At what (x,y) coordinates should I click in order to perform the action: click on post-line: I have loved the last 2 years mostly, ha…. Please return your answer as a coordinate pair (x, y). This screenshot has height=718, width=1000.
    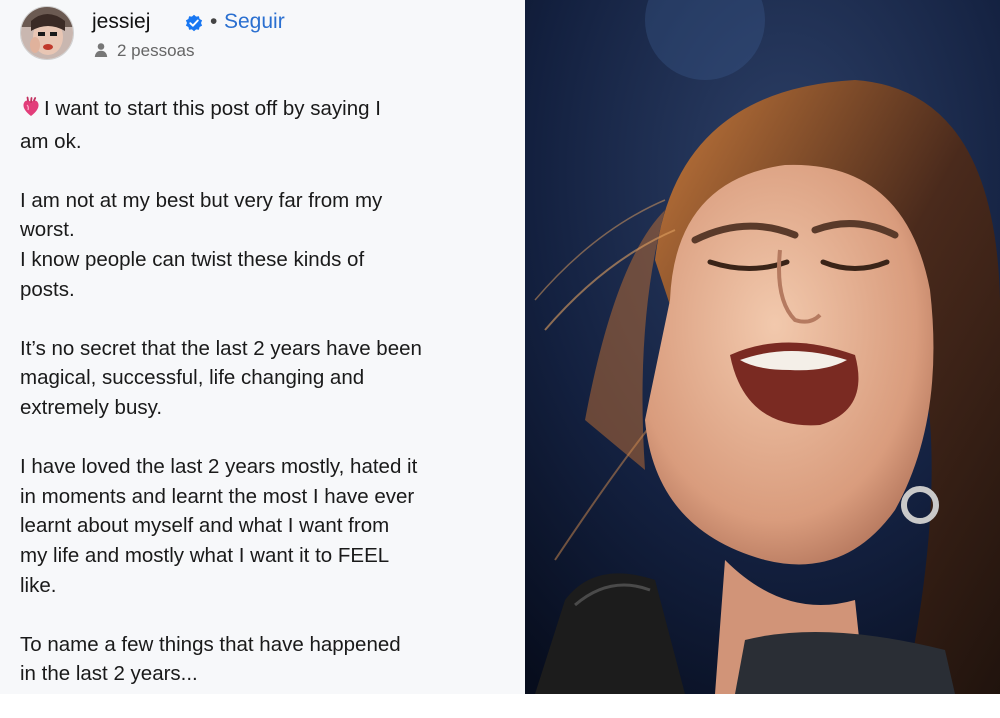
    Looking at the image, I should click on (219, 467).